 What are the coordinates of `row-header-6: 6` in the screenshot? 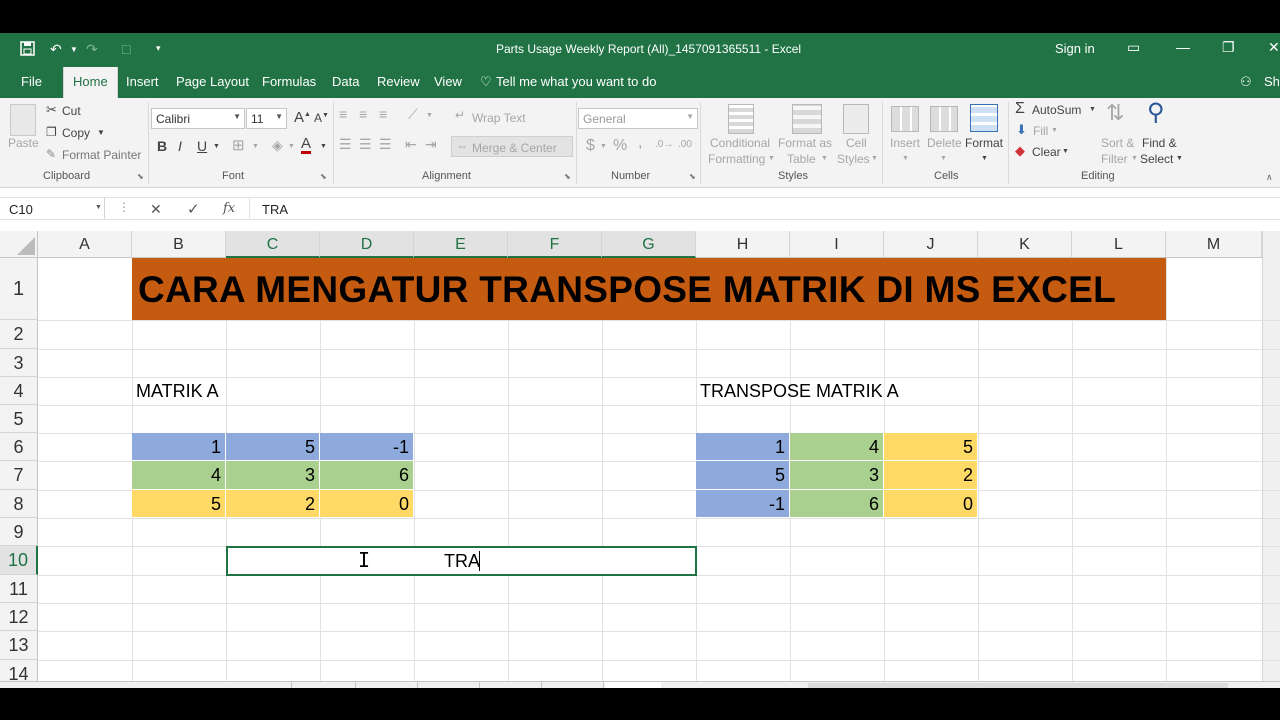 It's located at (19, 447).